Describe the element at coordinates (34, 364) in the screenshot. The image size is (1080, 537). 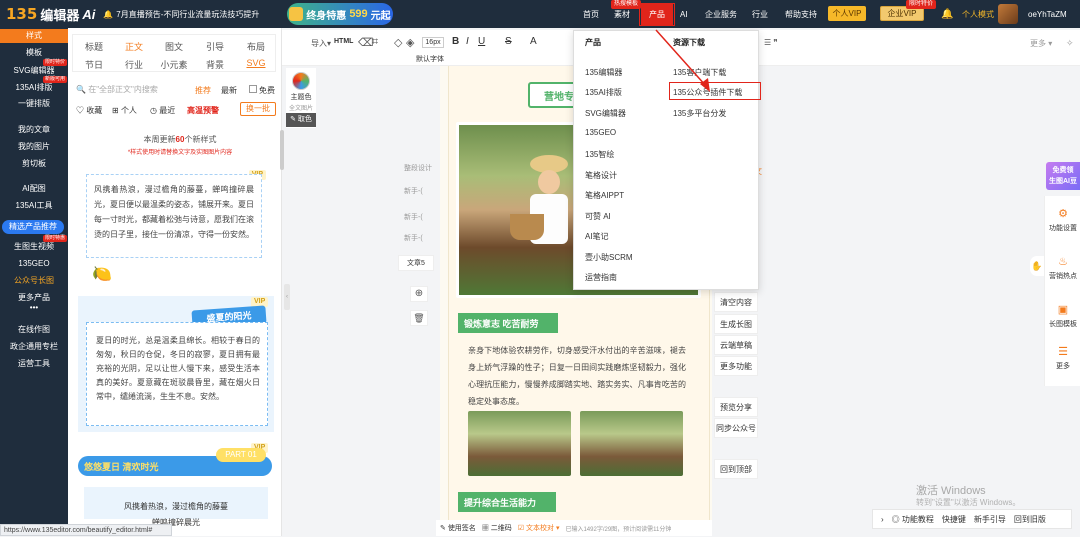
I see `sidebar-item-ops-tools: 运营工具` at that location.